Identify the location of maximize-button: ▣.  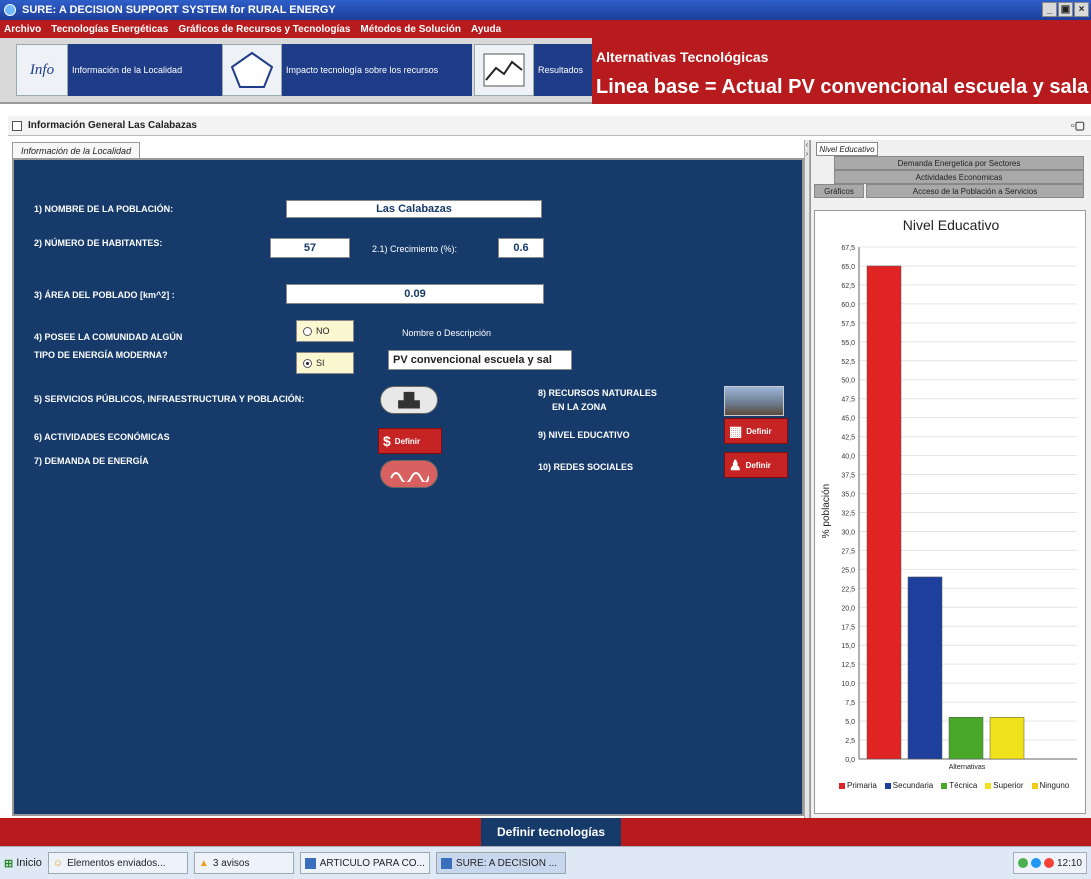
(1065, 9).